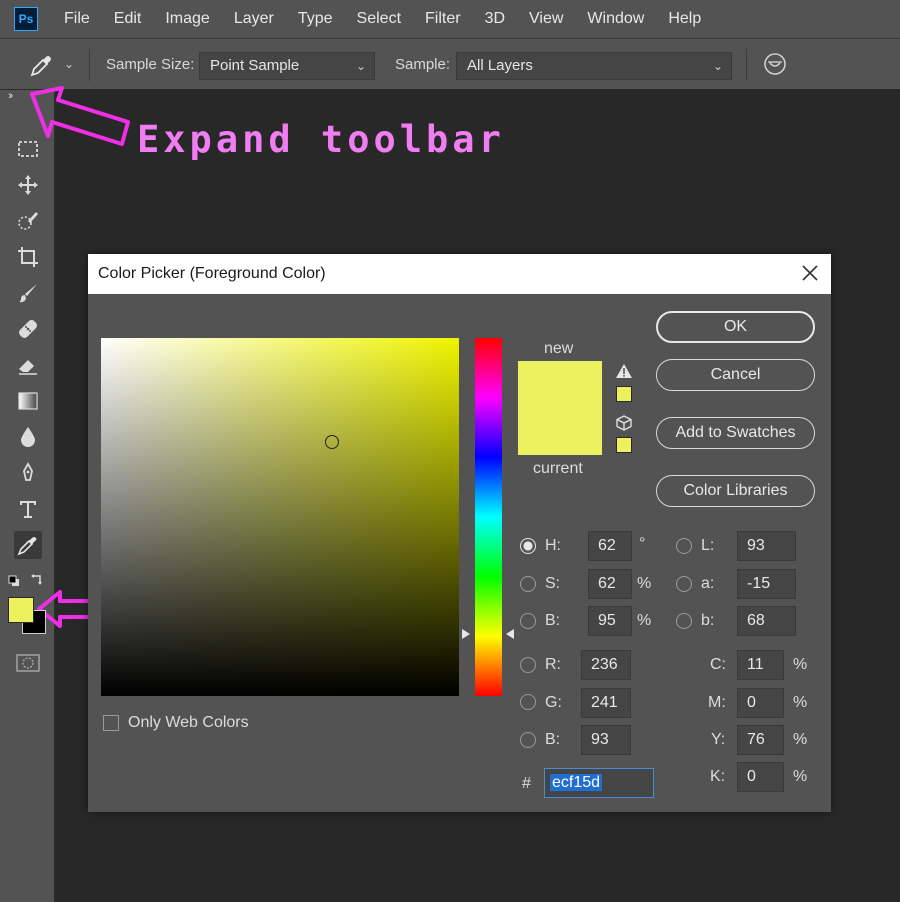 Image resolution: width=900 pixels, height=902 pixels. I want to click on web-safe-color-swatch, so click(624, 445).